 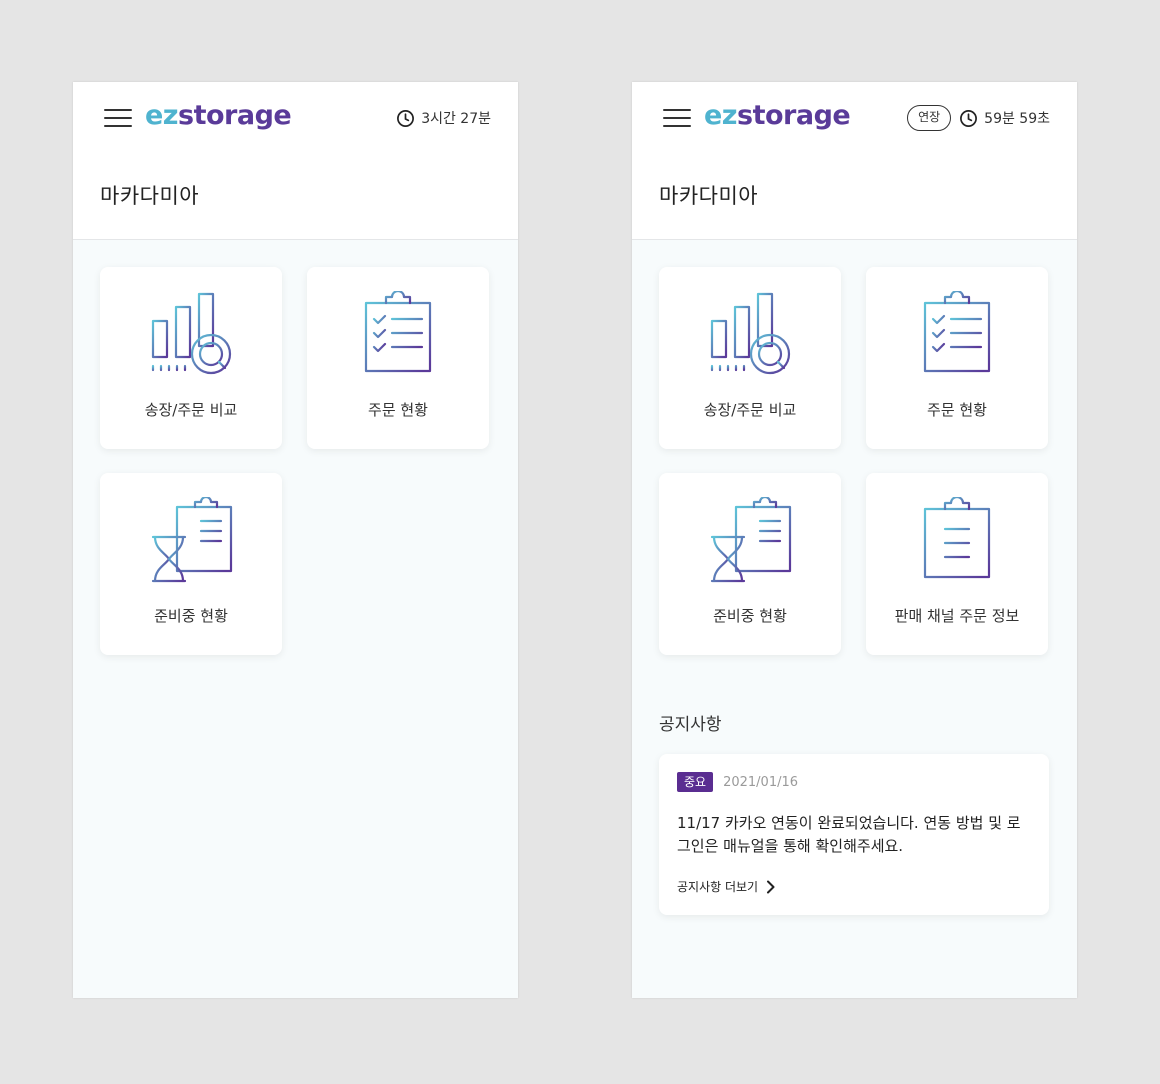 I want to click on header: ezstorage 연장 59분 59초 마카다미아, so click(x=854, y=161).